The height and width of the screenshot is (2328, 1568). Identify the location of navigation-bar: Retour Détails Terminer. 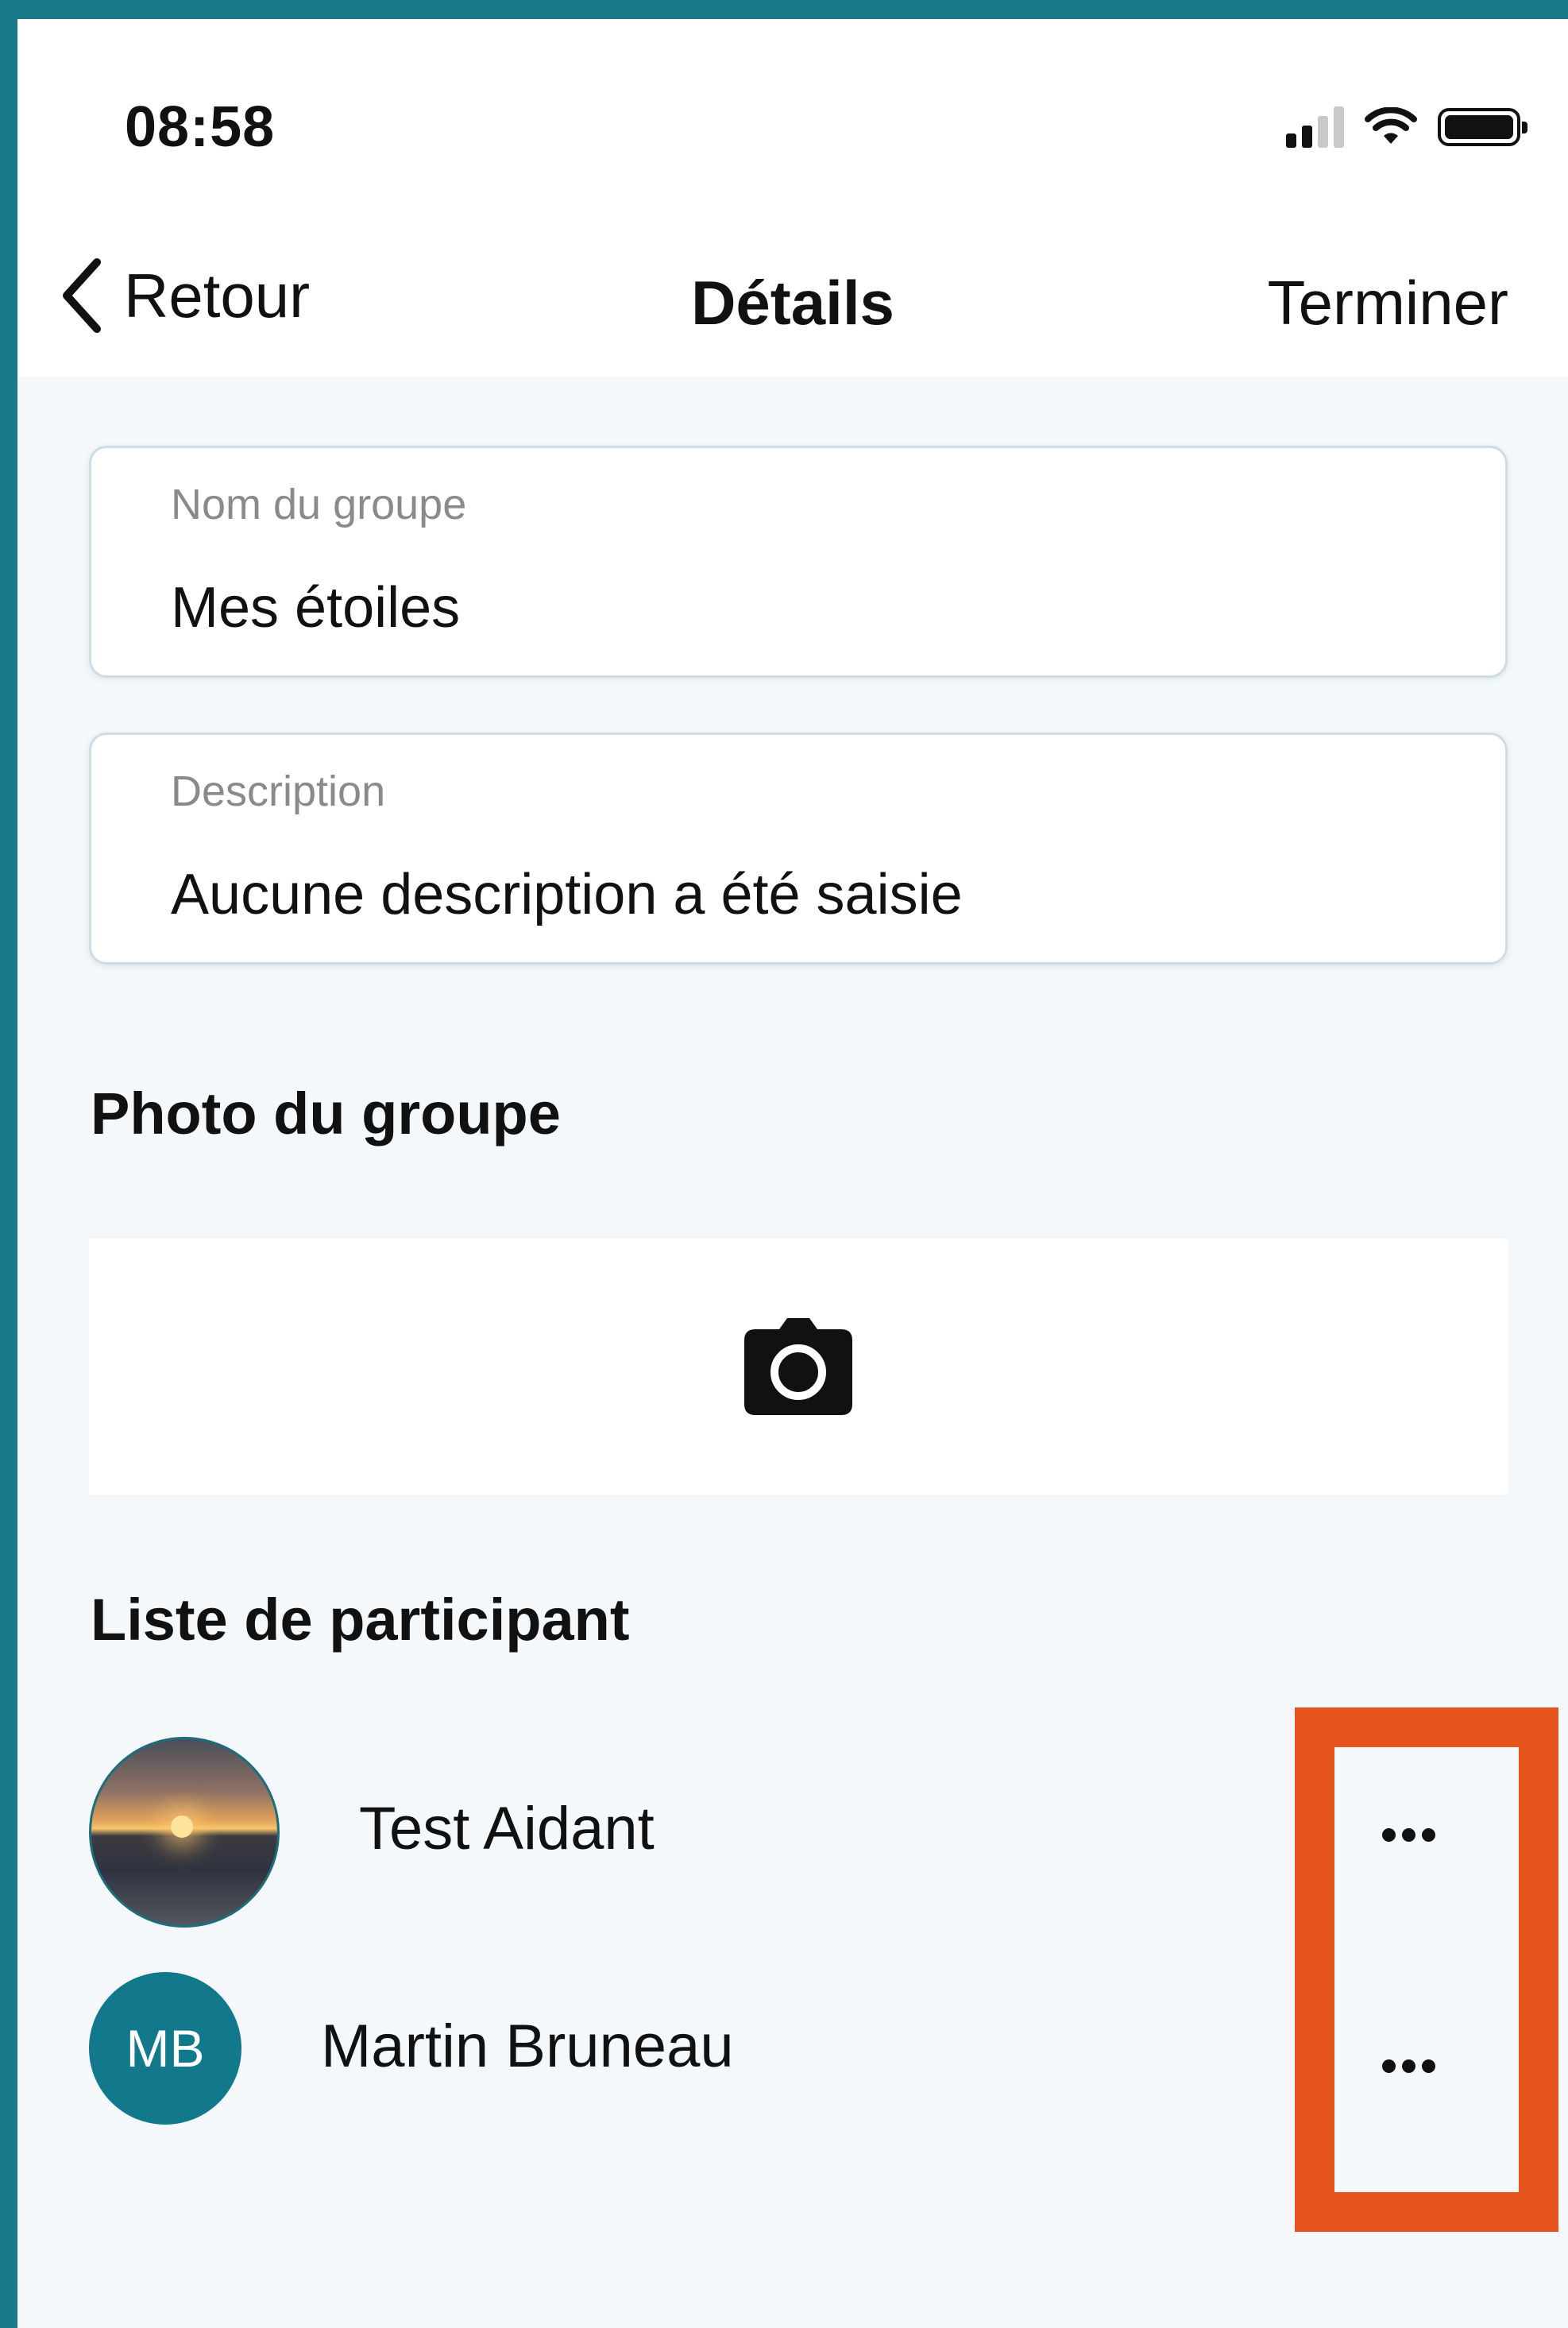
(792, 309).